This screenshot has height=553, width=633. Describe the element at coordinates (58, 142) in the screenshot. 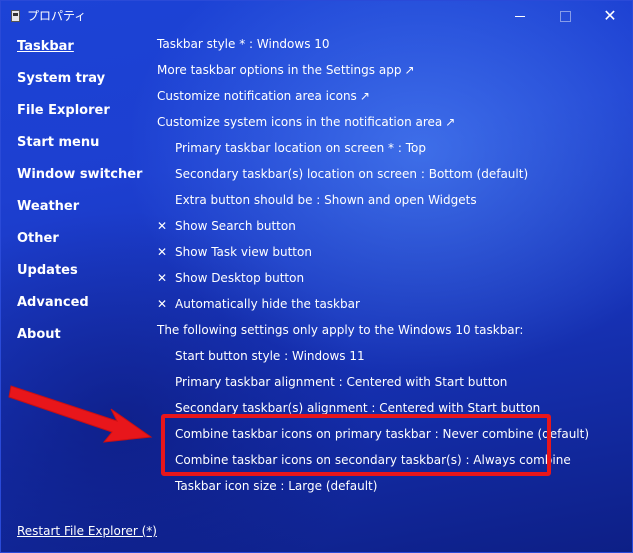

I see `sidebar-item-start-menu: Start menu` at that location.